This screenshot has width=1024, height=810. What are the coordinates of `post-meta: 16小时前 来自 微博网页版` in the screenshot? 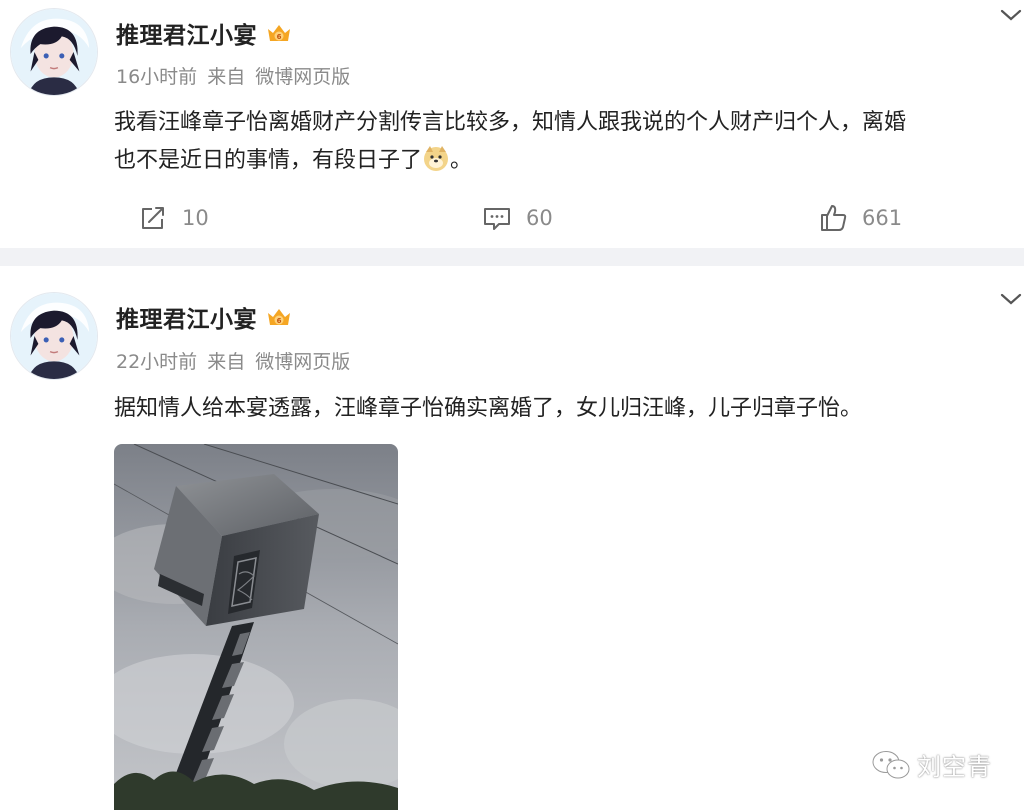 It's located at (238, 75).